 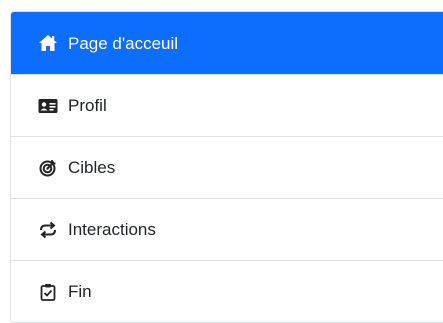 What do you see at coordinates (48, 43) in the screenshot?
I see `home-icon` at bounding box center [48, 43].